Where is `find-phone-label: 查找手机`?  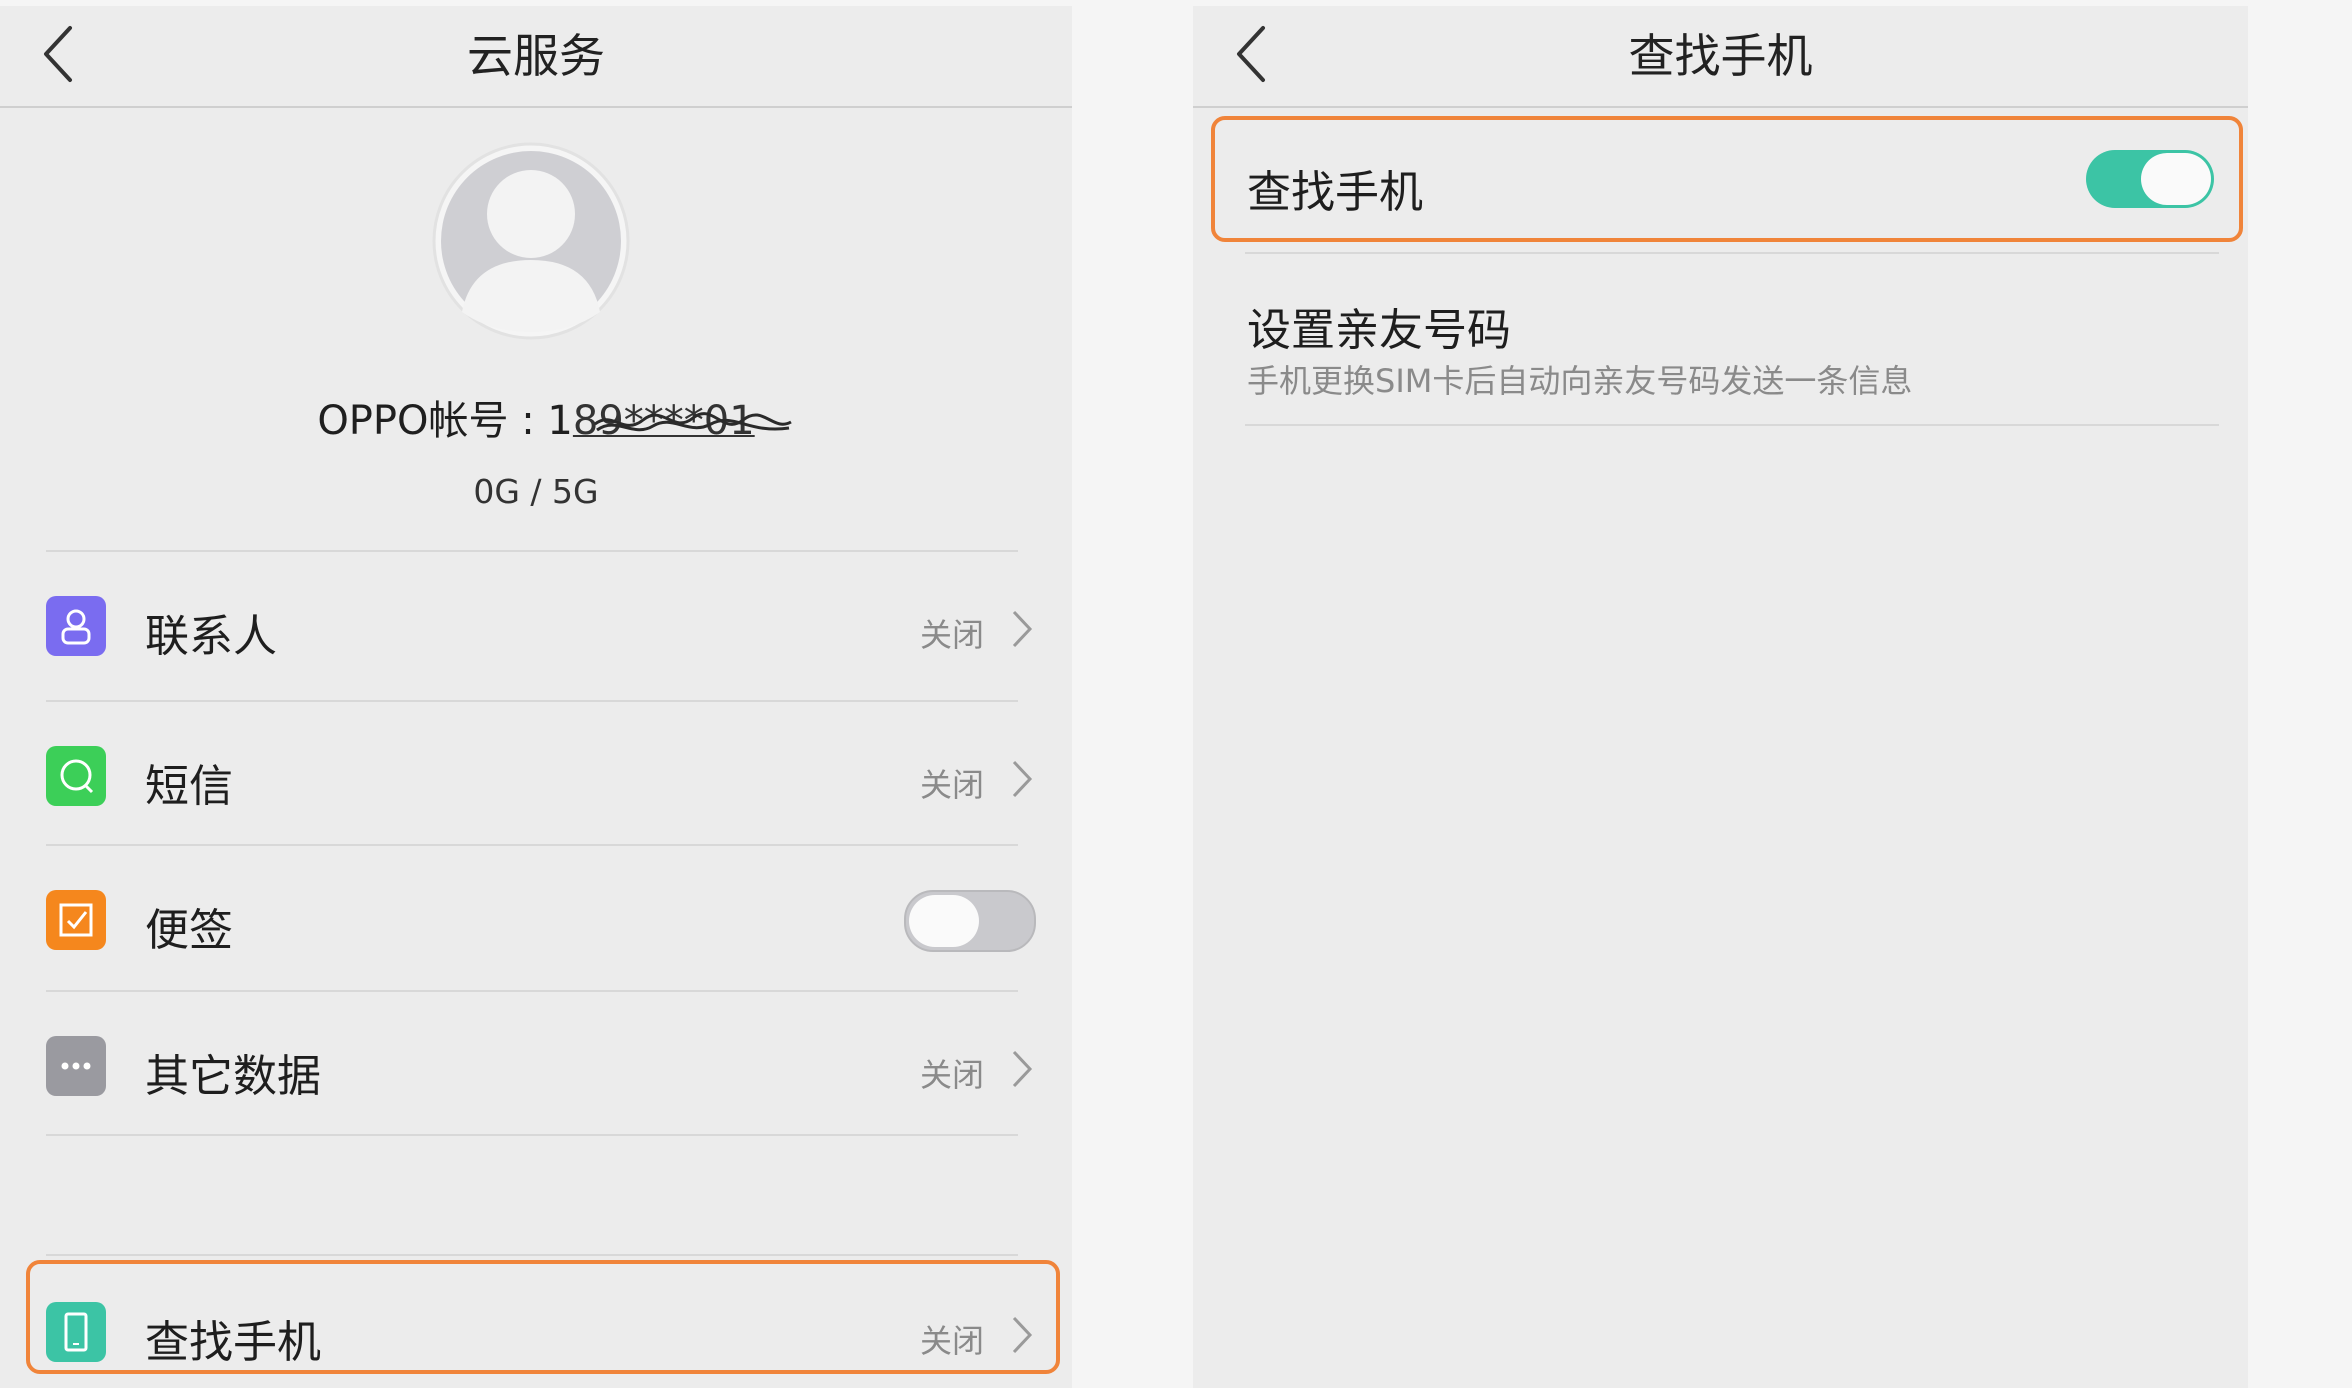 find-phone-label: 查找手机 is located at coordinates (233, 1342).